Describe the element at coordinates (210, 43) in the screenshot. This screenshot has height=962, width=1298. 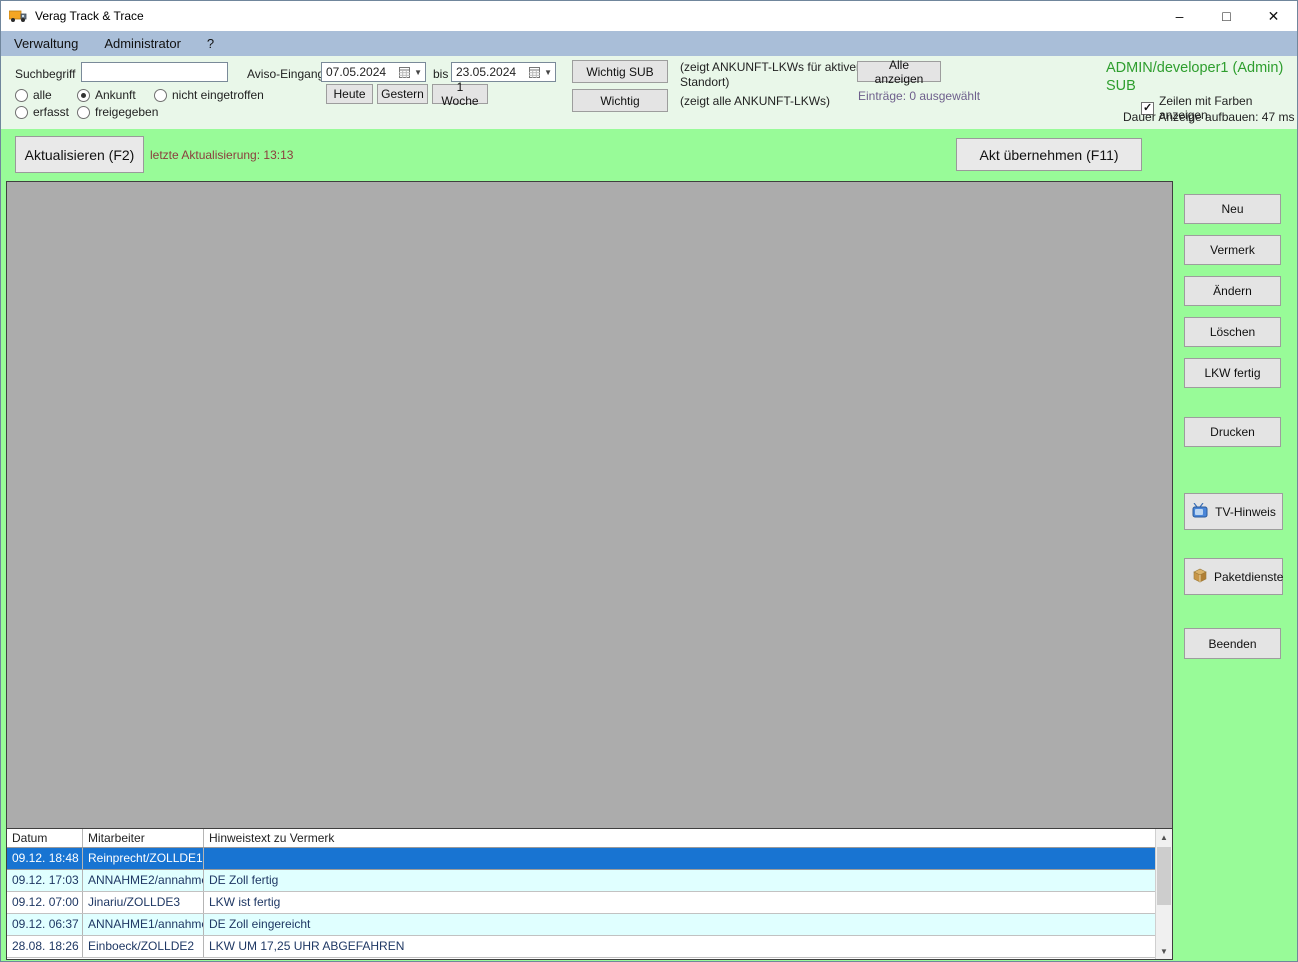
I see `menu-help: ?` at that location.